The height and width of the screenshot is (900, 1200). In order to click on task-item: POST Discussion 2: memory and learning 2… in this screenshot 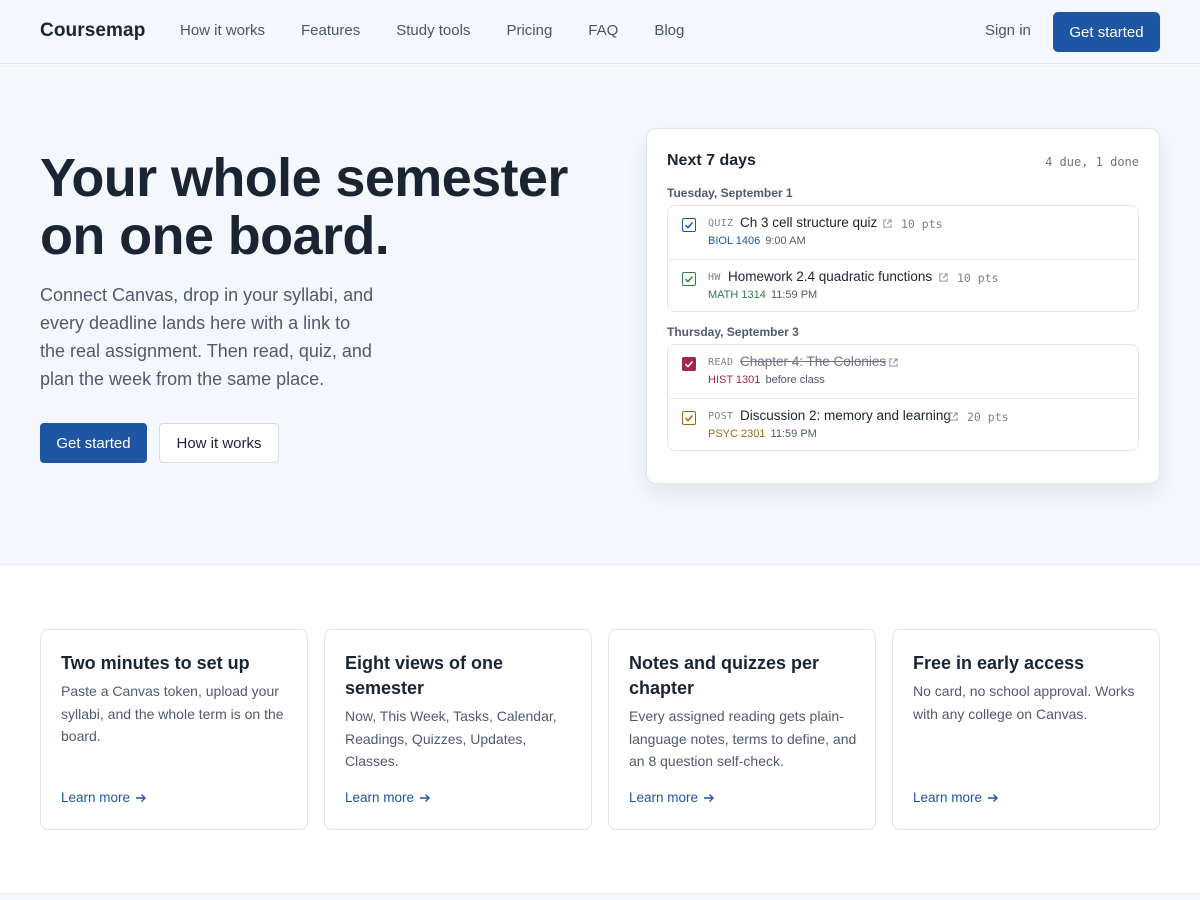, I will do `click(903, 424)`.